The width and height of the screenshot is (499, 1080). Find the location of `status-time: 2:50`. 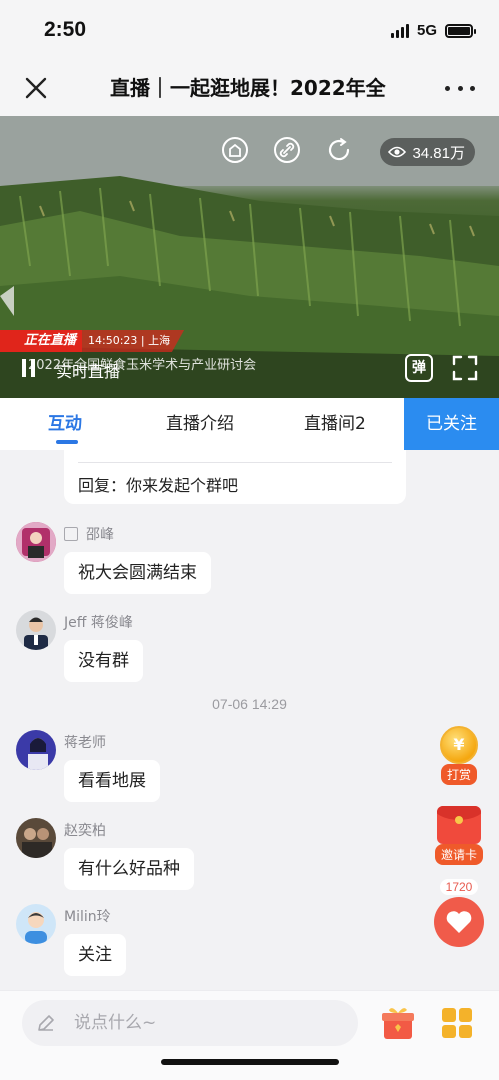

status-time: 2:50 is located at coordinates (65, 29).